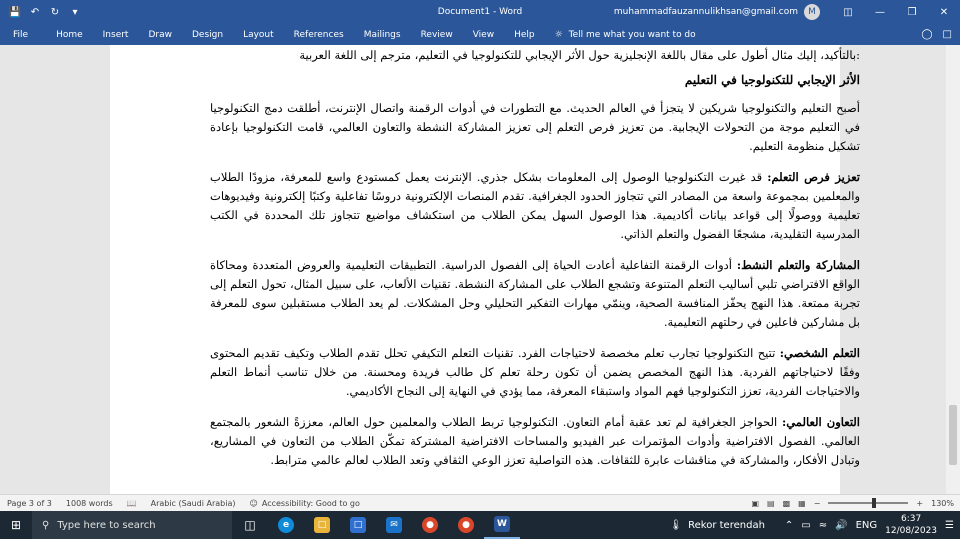 The image size is (960, 539). I want to click on window-controls: ◫ — ❐ ✕, so click(896, 12).